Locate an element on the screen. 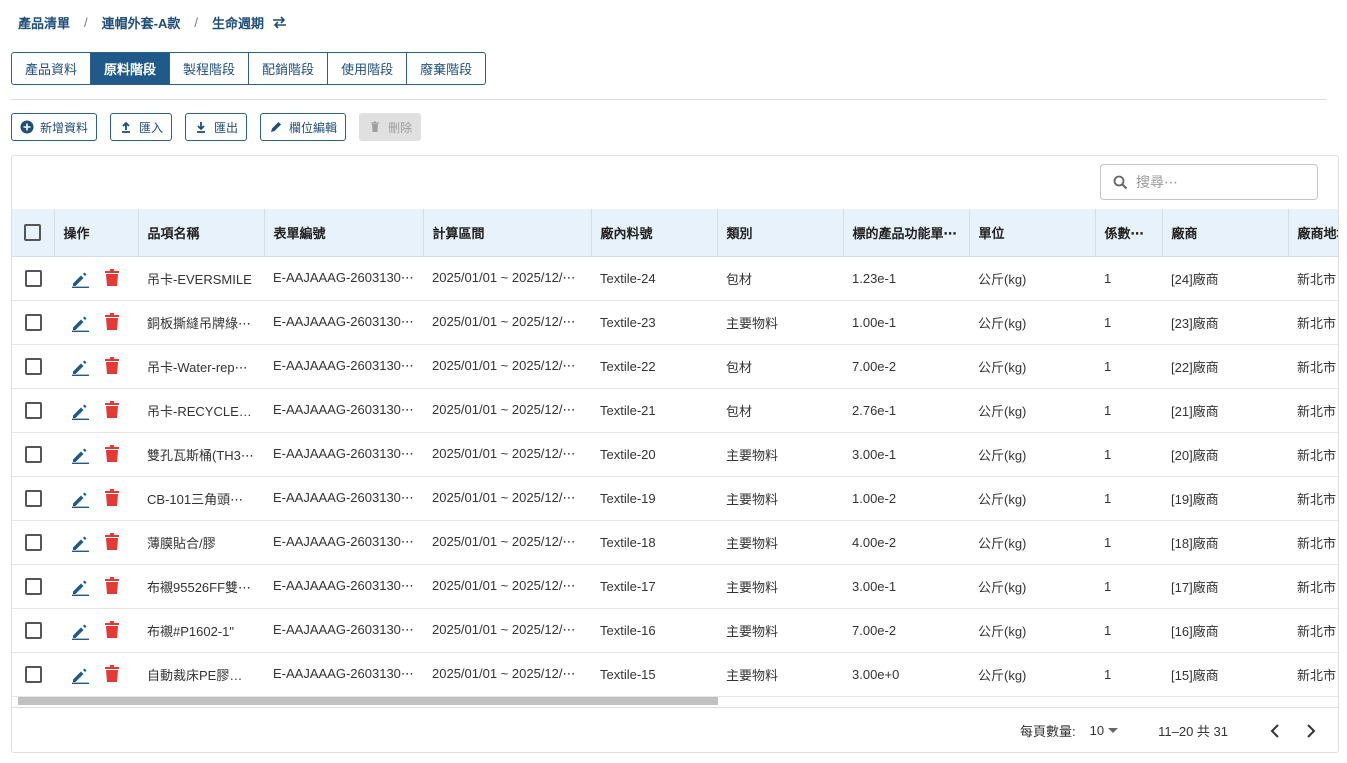 Image resolution: width=1347 pixels, height=763 pixels. tab-raw-material: 原料階段 is located at coordinates (131, 68).